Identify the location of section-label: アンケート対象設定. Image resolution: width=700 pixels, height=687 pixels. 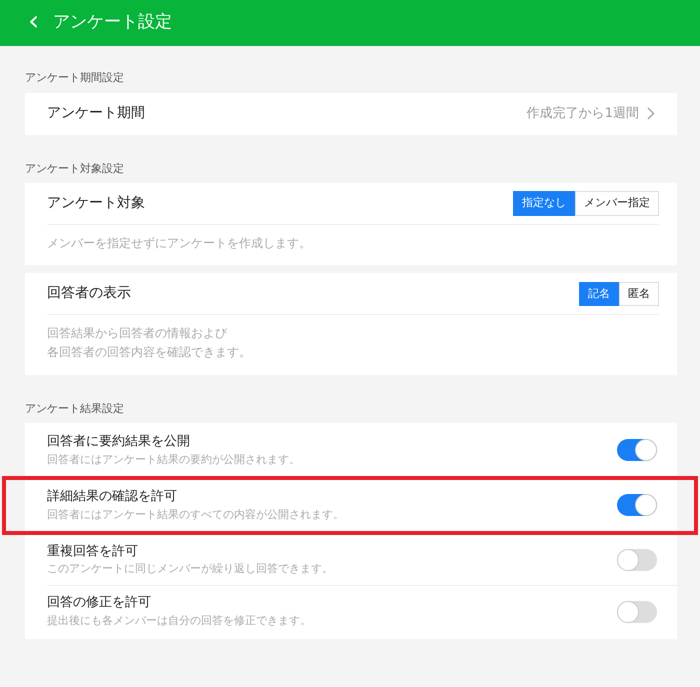
(74, 168).